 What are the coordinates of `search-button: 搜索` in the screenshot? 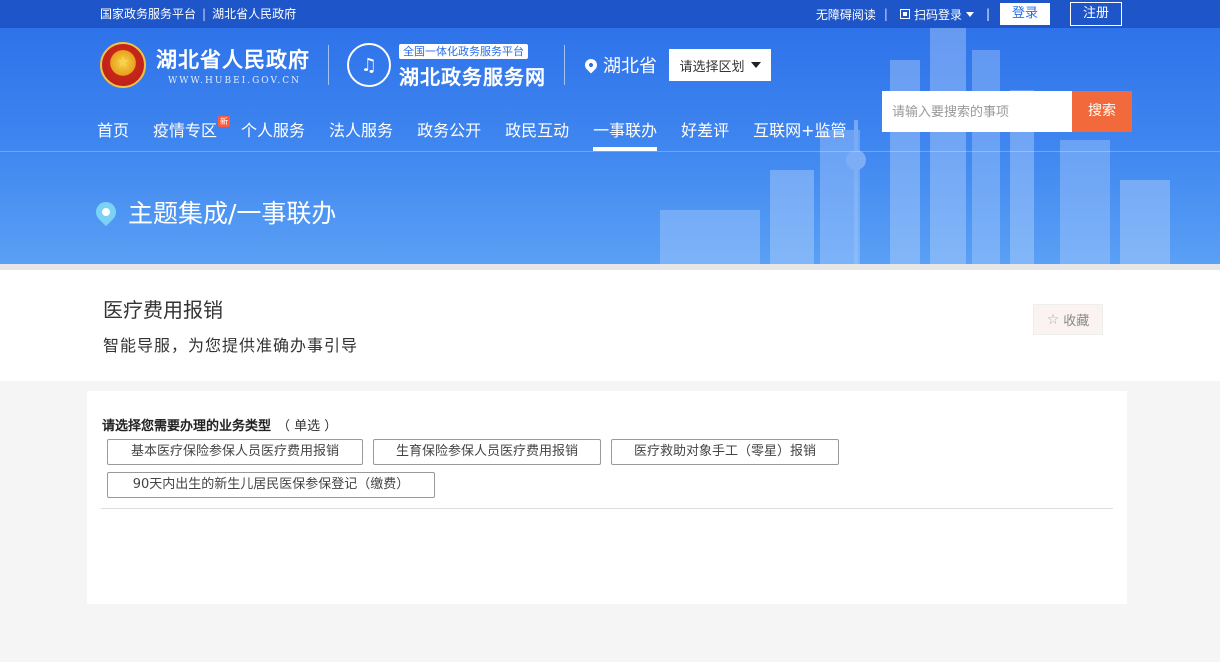 It's located at (1102, 111).